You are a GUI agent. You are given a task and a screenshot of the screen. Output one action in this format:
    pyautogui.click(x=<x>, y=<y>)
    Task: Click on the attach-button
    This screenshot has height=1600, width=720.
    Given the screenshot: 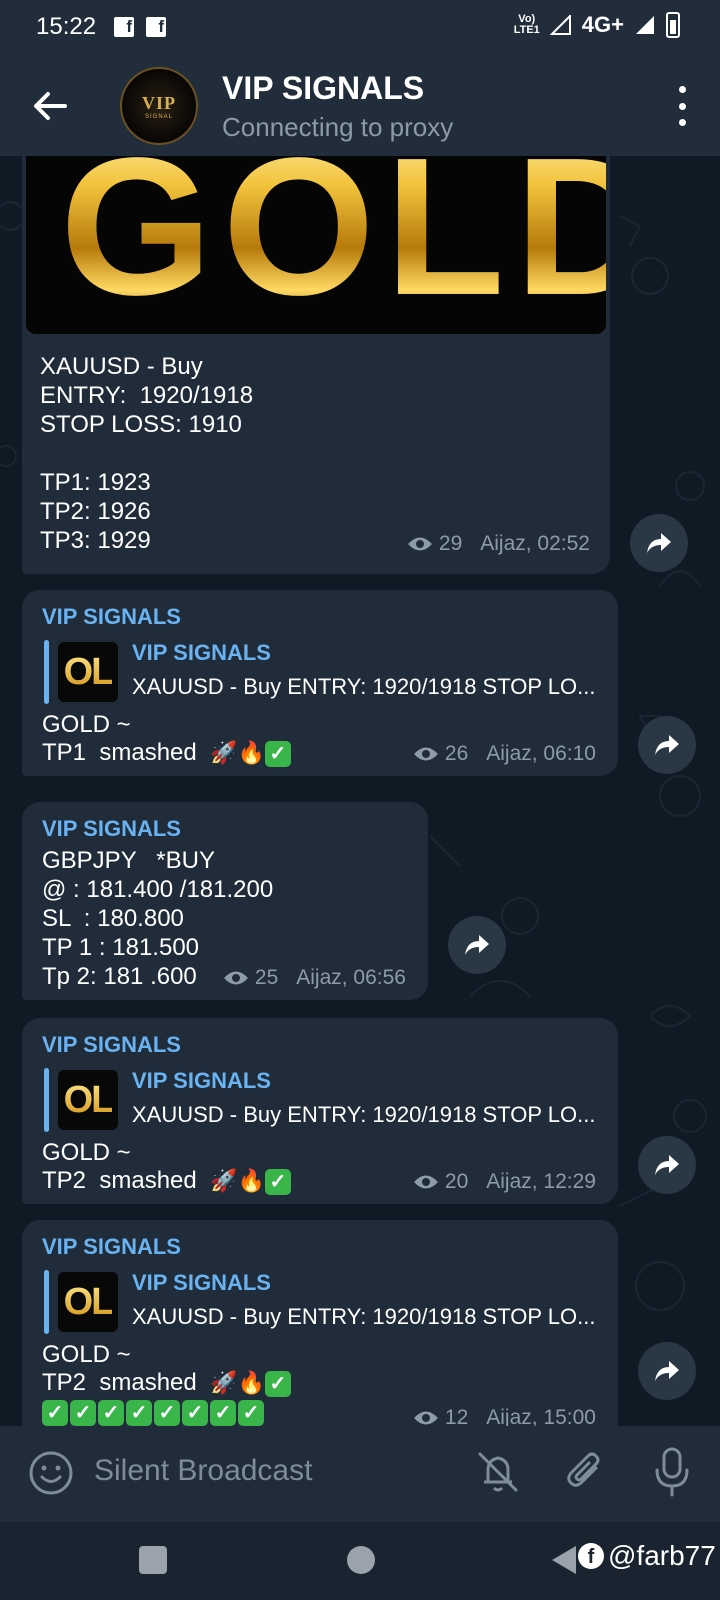 What is the action you would take?
    pyautogui.click(x=586, y=1472)
    